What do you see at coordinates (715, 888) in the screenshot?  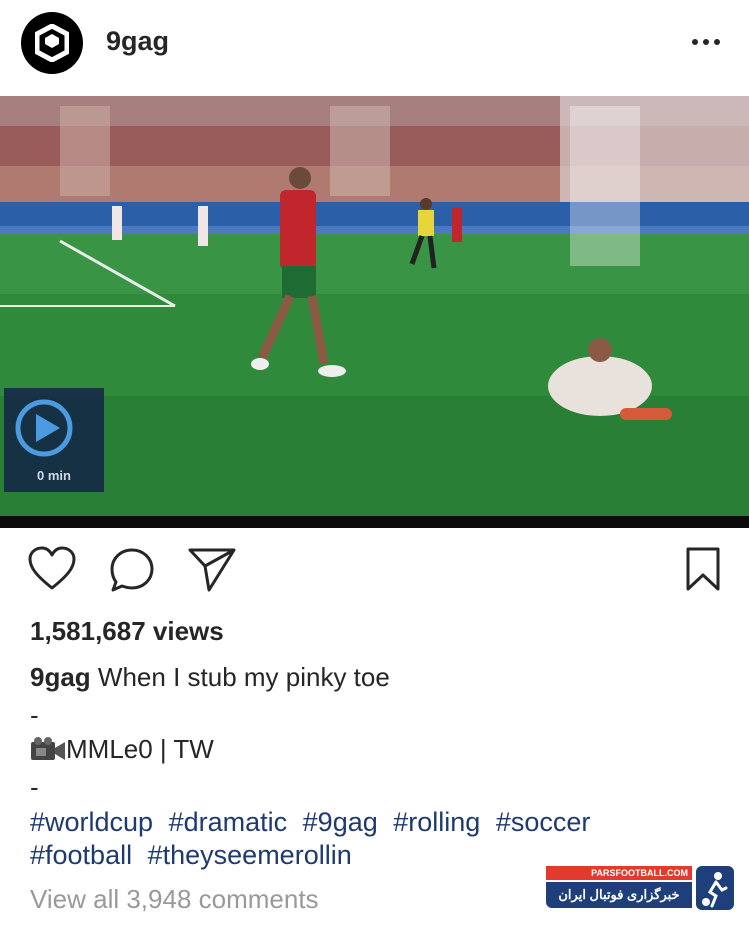 I see `watermark-logo-icon` at bounding box center [715, 888].